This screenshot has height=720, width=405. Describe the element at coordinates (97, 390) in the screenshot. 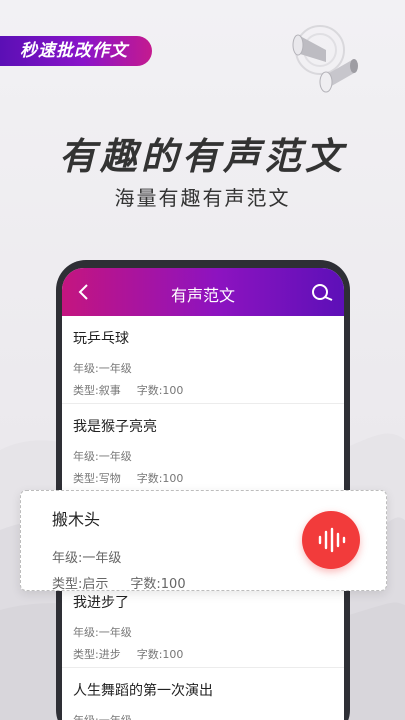

I see `item-type: 类型:叙事` at that location.